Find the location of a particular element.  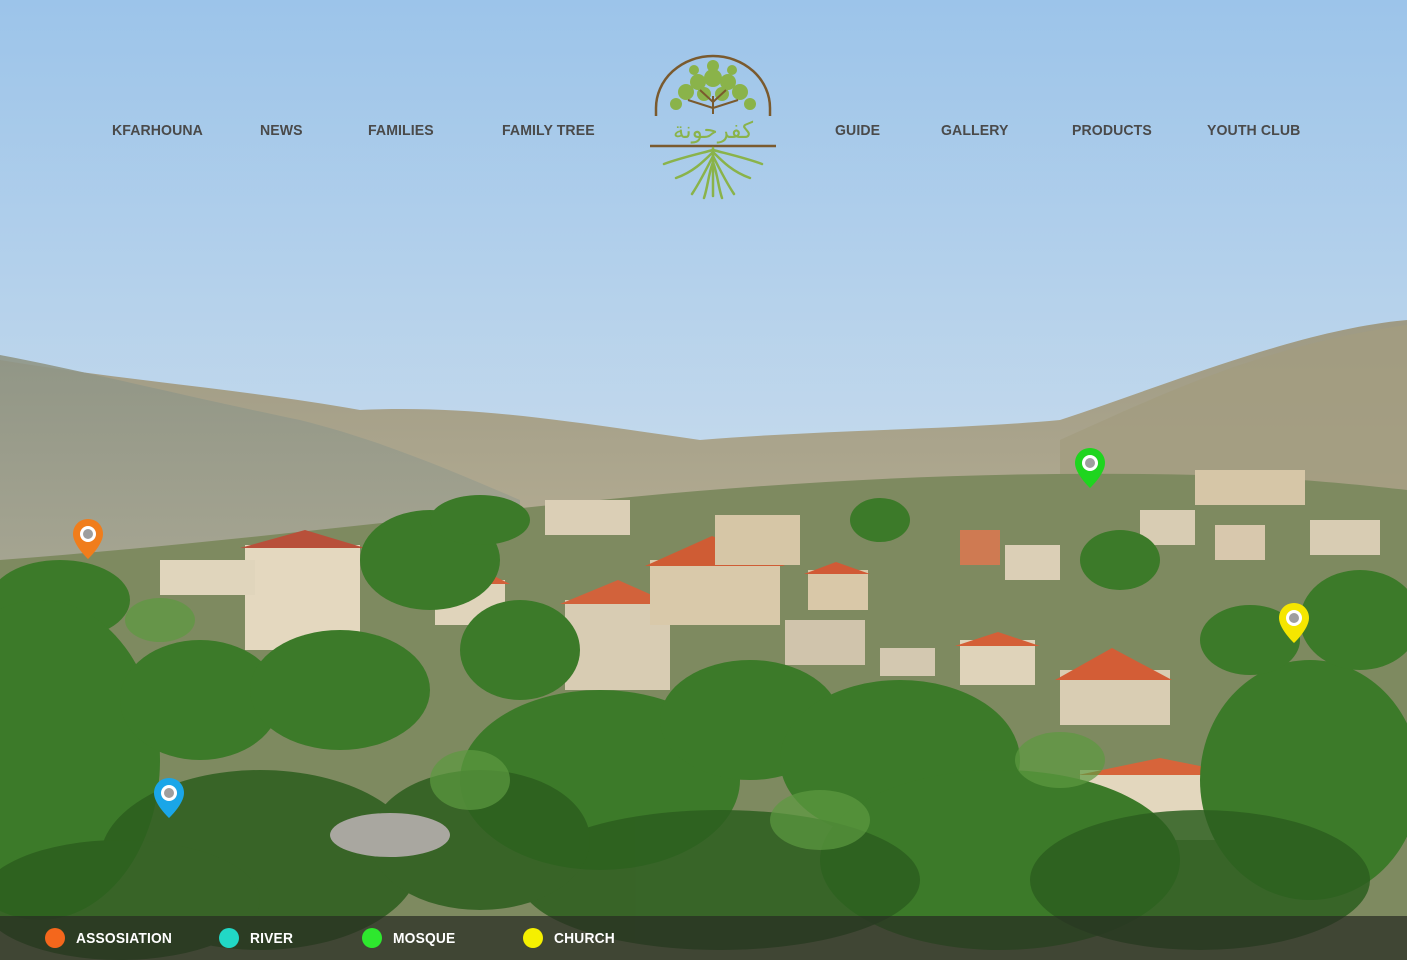

mosque-marker-icon is located at coordinates (1090, 468).